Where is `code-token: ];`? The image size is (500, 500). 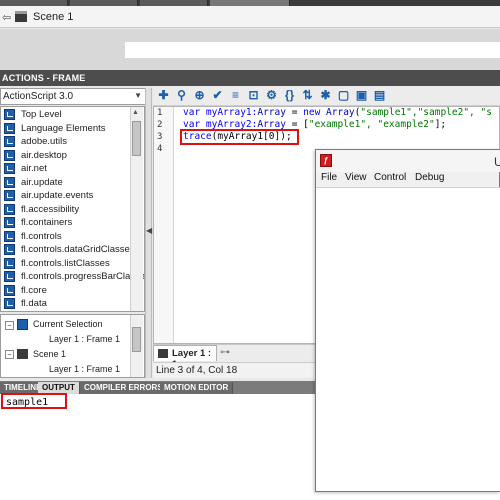
code-token: ]; is located at coordinates (440, 124).